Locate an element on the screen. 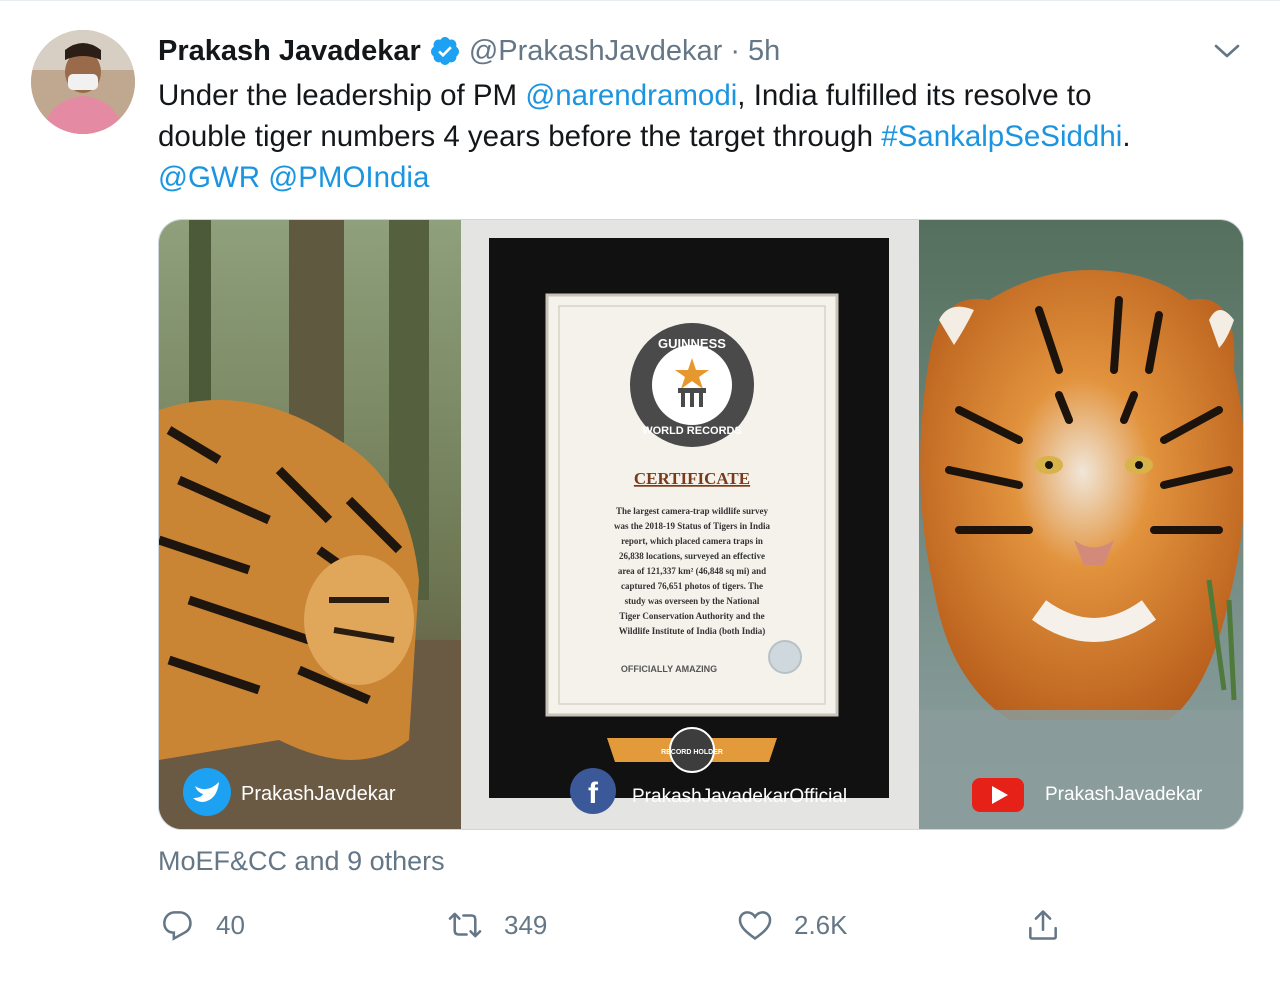 This screenshot has width=1280, height=981. share-button is located at coordinates (1043, 925).